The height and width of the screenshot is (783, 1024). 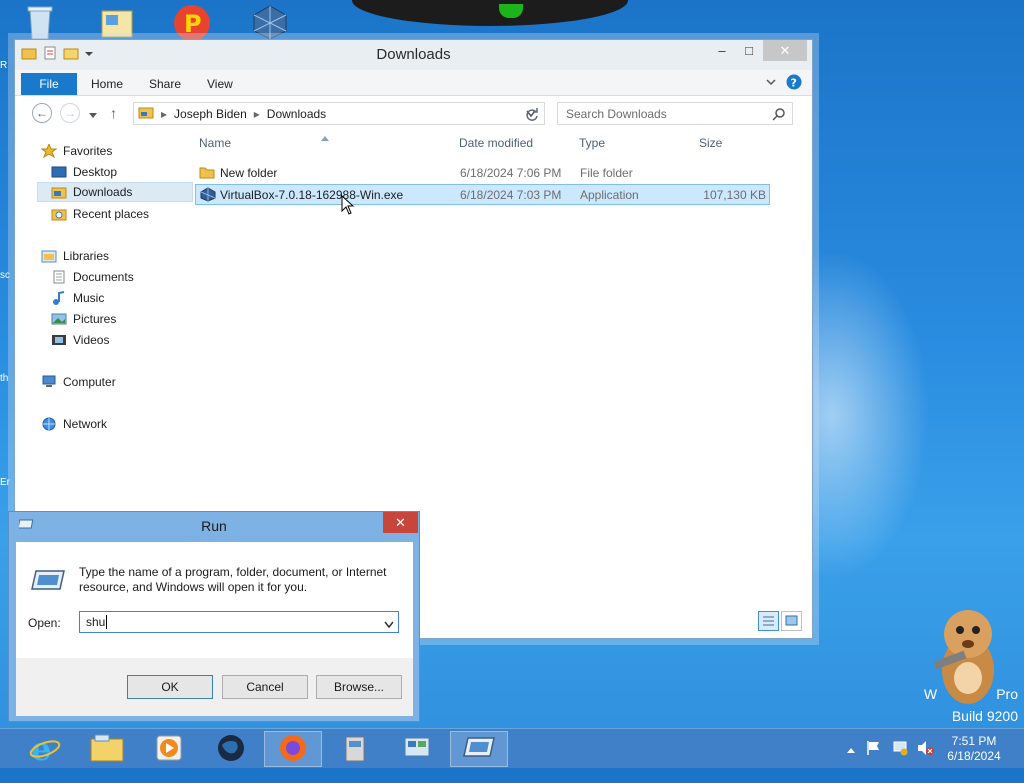 What do you see at coordinates (900, 760) in the screenshot?
I see `network-tray-icon` at bounding box center [900, 760].